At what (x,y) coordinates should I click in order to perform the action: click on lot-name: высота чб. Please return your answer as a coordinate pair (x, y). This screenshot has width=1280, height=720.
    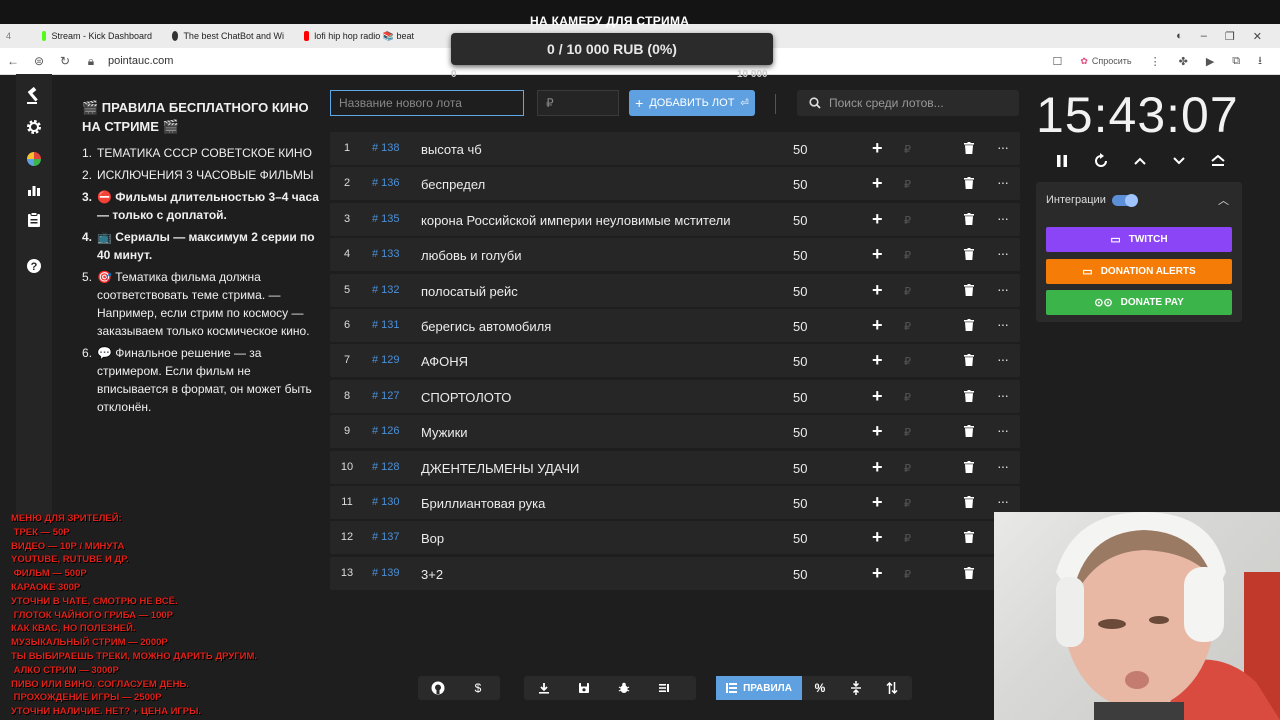
    Looking at the image, I should click on (451, 150).